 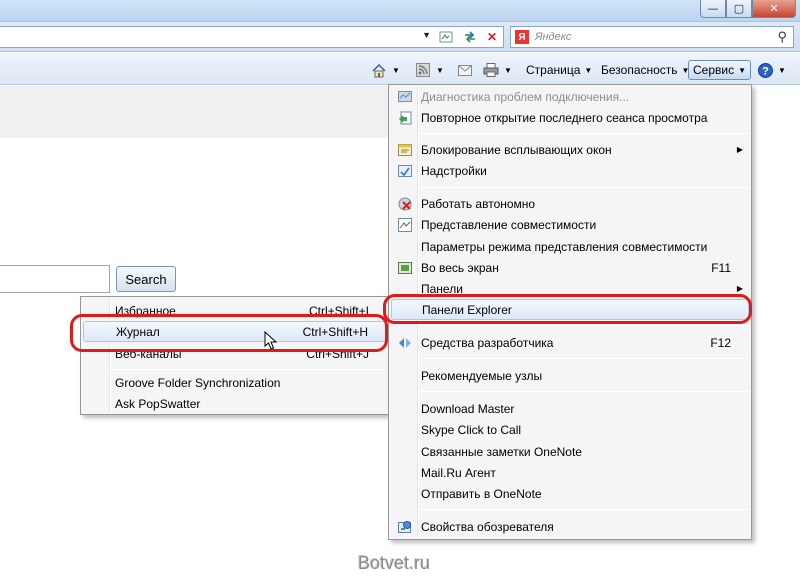 I want to click on title-bar: — ▢ ✕, so click(x=400, y=11).